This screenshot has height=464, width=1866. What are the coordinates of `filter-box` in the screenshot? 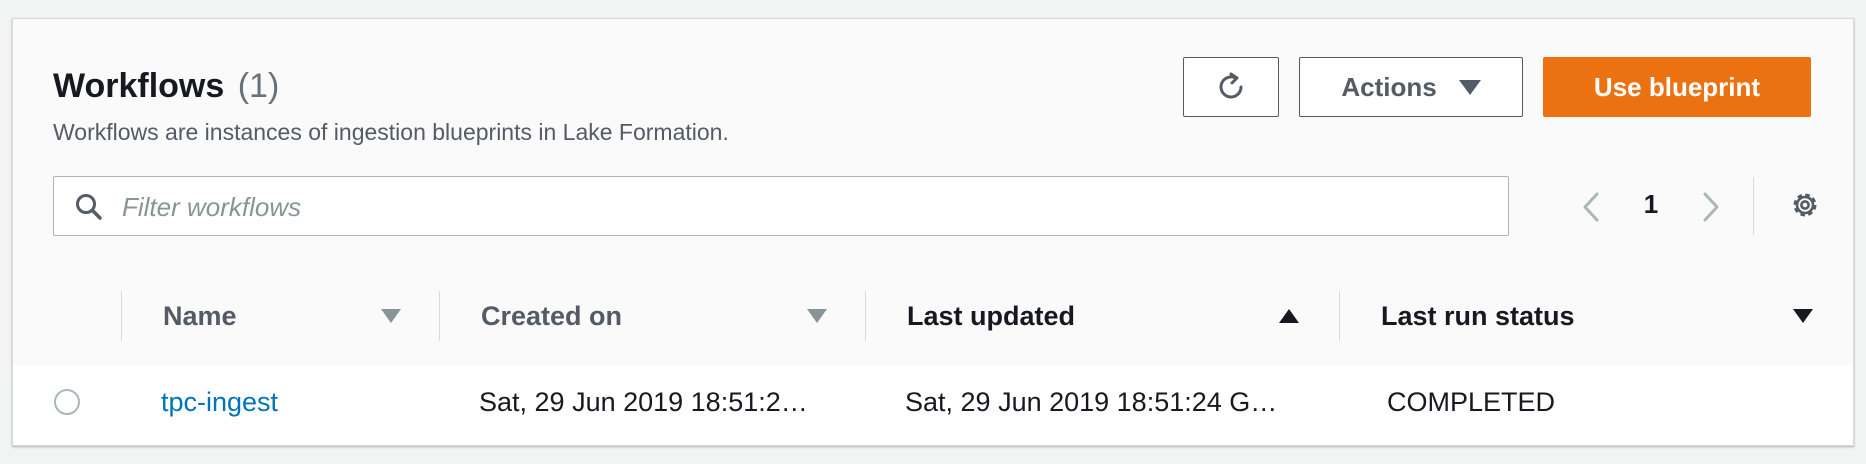 It's located at (781, 206).